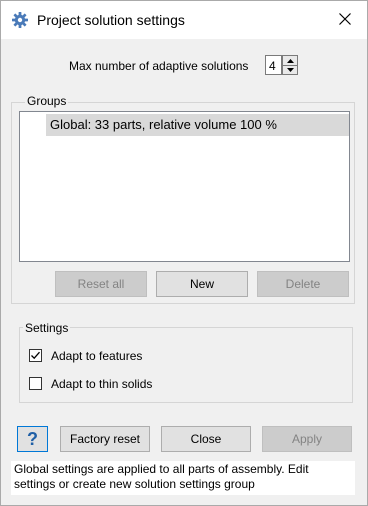  I want to click on spin-down-button, so click(290, 69).